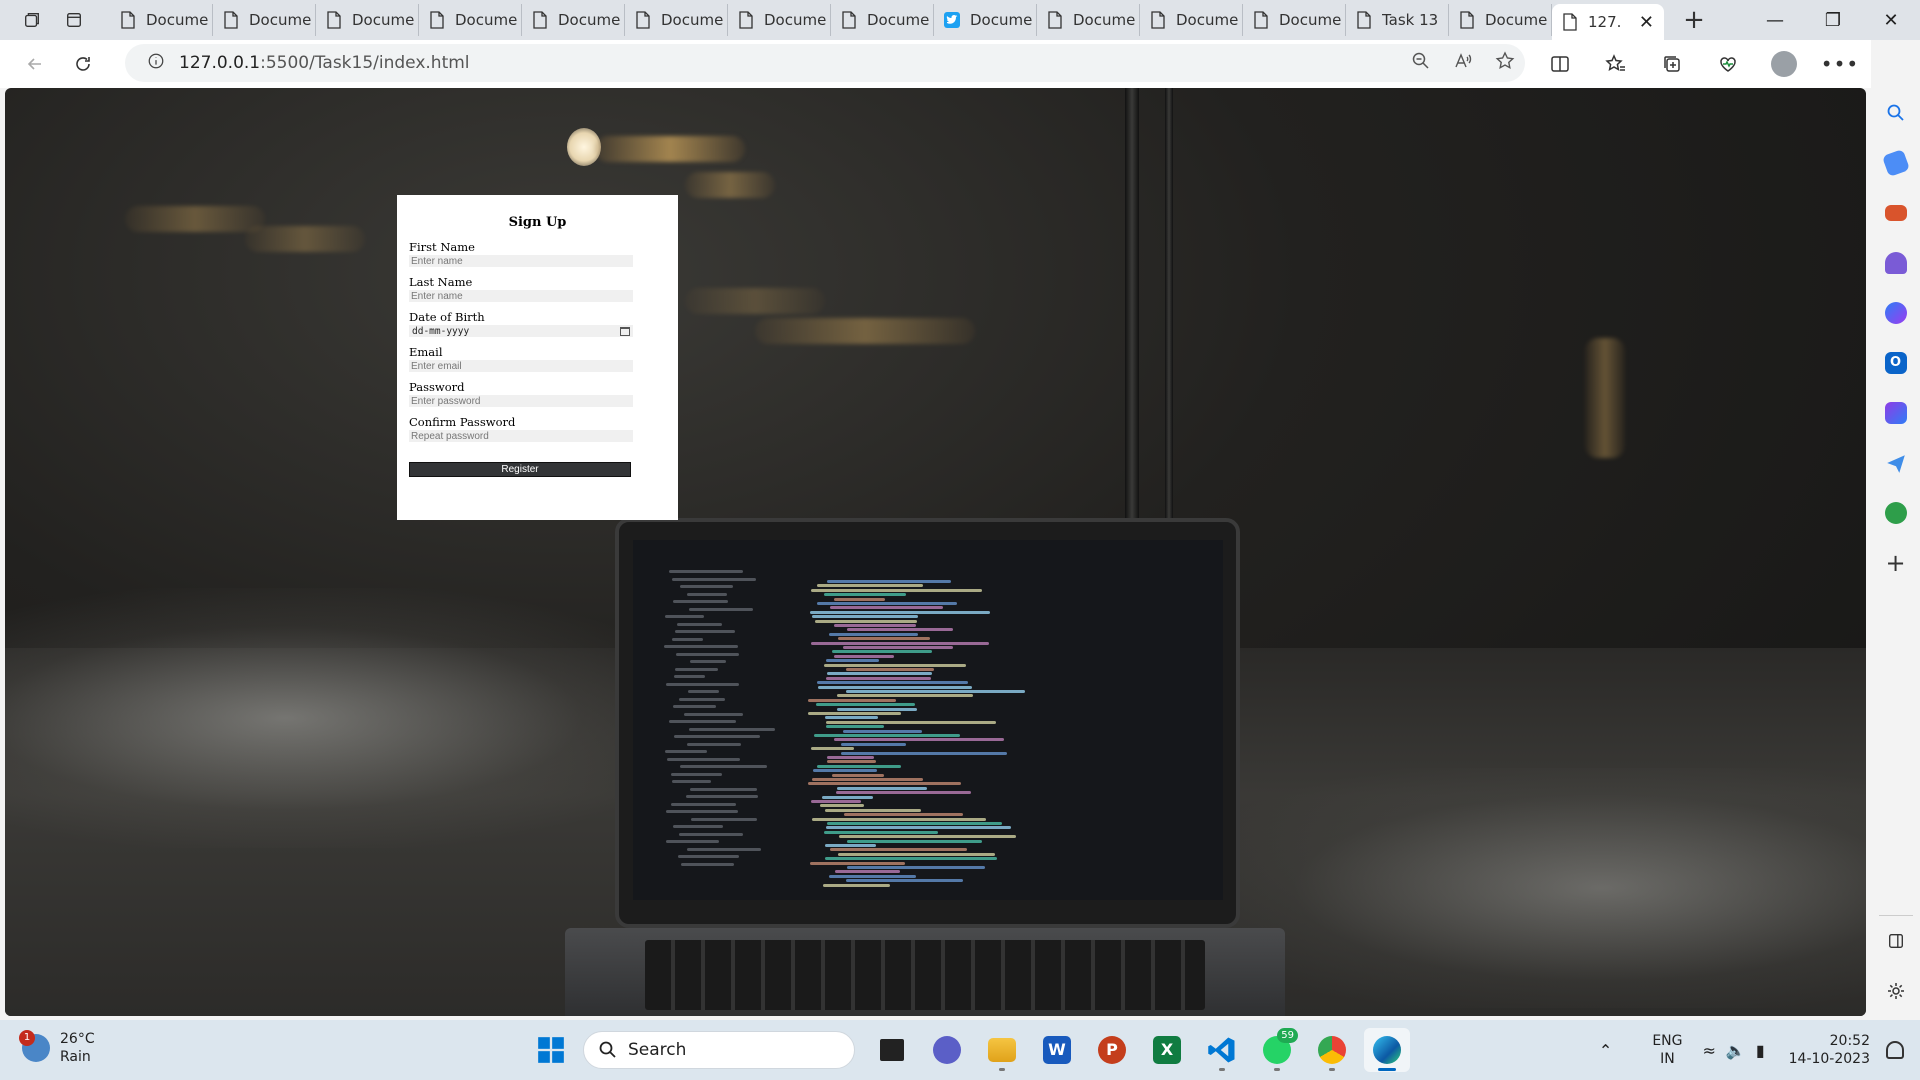 The image size is (1920, 1080). I want to click on vscode-icon, so click(1222, 1050).